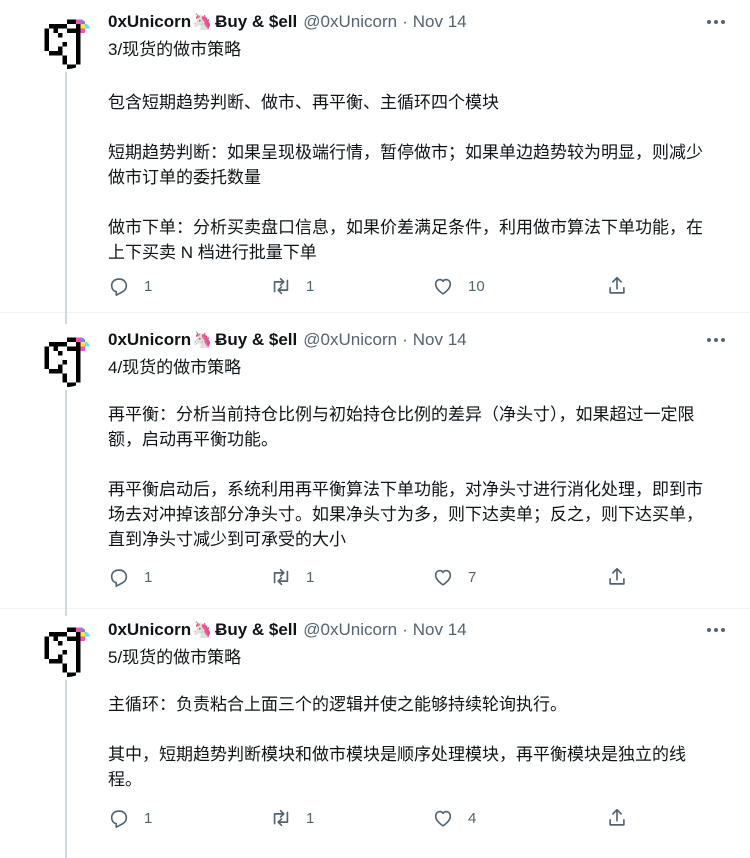  I want to click on tweet-actions: 1 1 4, so click(368, 818).